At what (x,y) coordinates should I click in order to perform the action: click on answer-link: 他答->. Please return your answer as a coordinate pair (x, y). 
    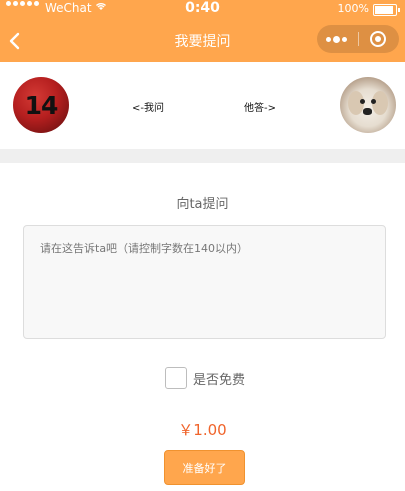
    Looking at the image, I should click on (260, 106).